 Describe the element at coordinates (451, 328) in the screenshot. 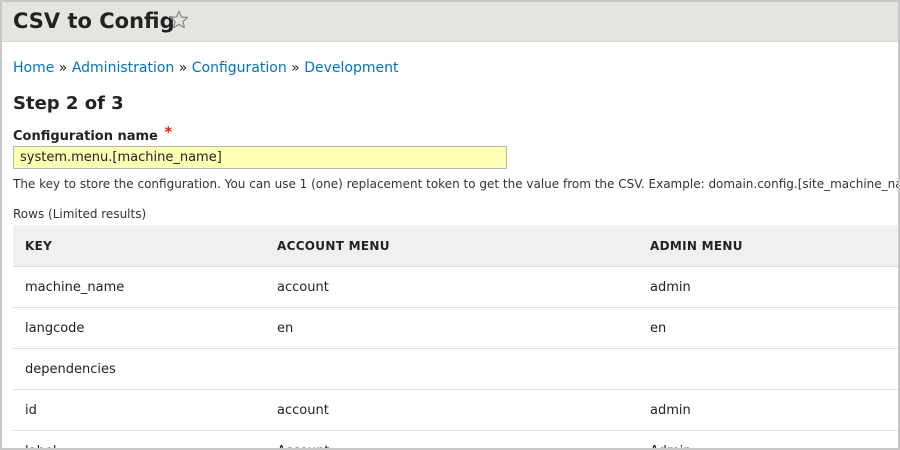

I see `table-cell-account-menu: en` at that location.